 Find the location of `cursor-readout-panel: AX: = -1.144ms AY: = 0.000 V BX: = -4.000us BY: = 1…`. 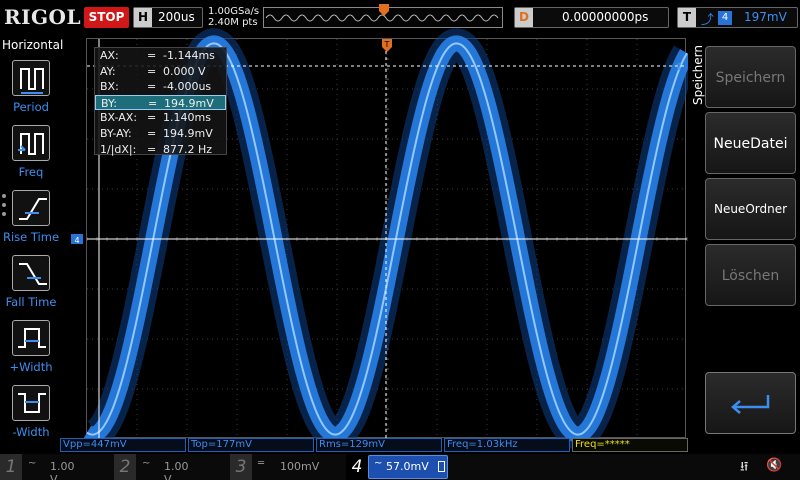

cursor-readout-panel: AX: = -1.144ms AY: = 0.000 V BX: = -4.000us BY: = 1… is located at coordinates (160, 102).